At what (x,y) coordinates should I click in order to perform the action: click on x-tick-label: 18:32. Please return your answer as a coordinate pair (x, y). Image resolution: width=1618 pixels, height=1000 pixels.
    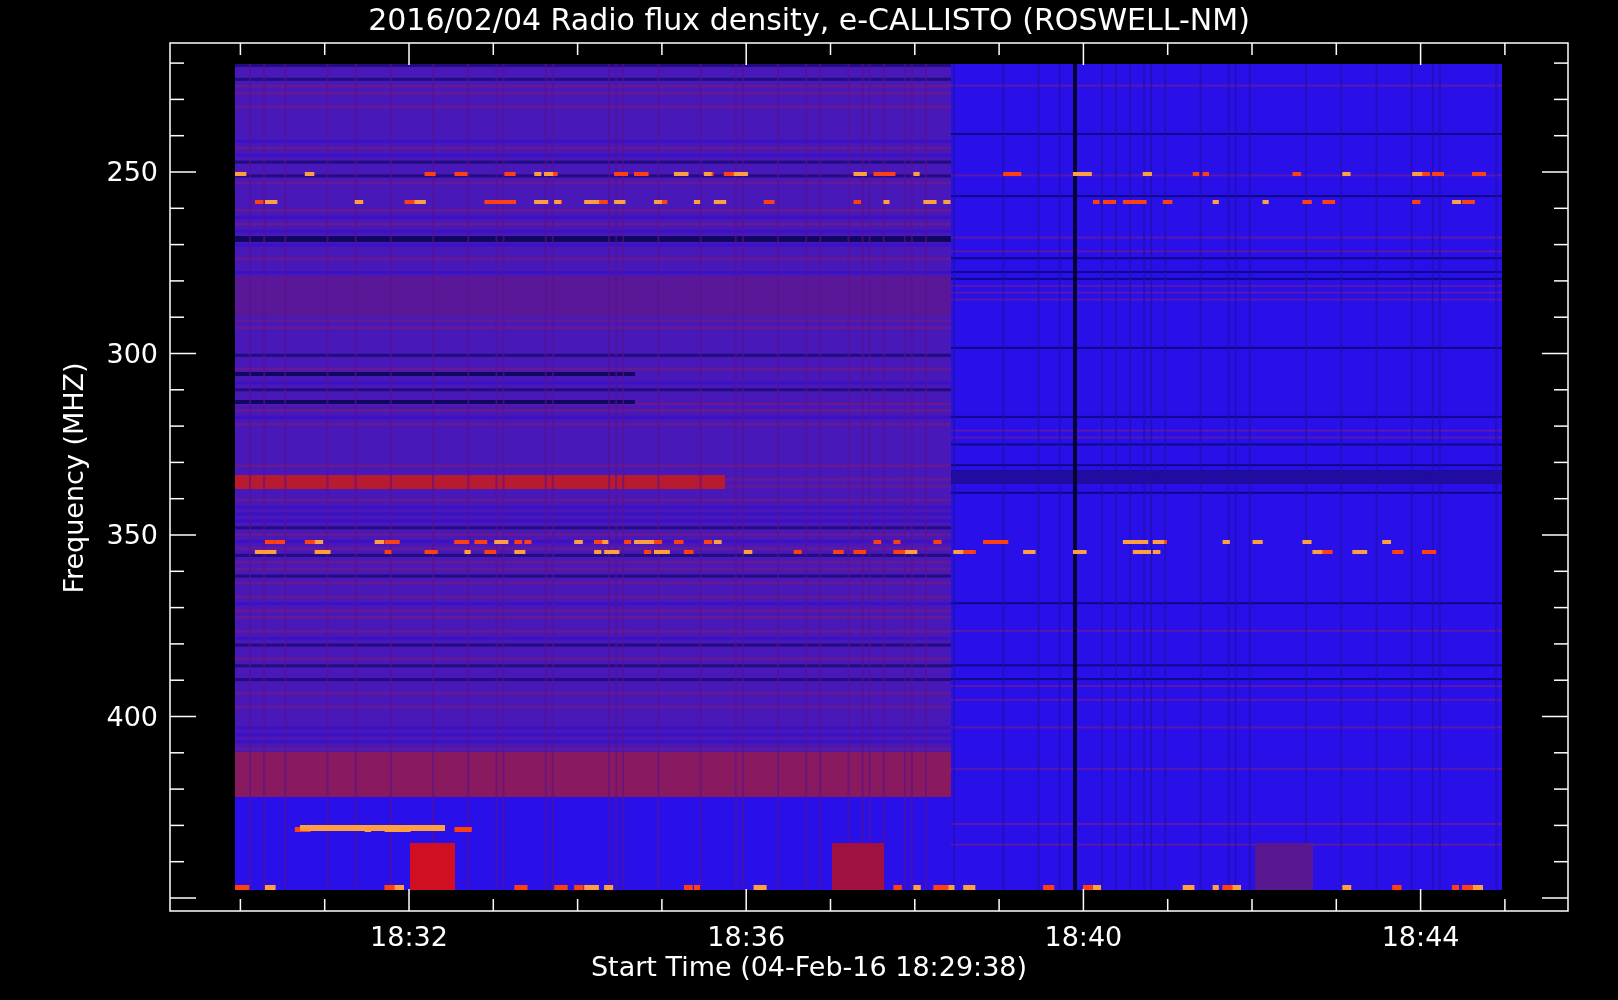
    Looking at the image, I should click on (409, 936).